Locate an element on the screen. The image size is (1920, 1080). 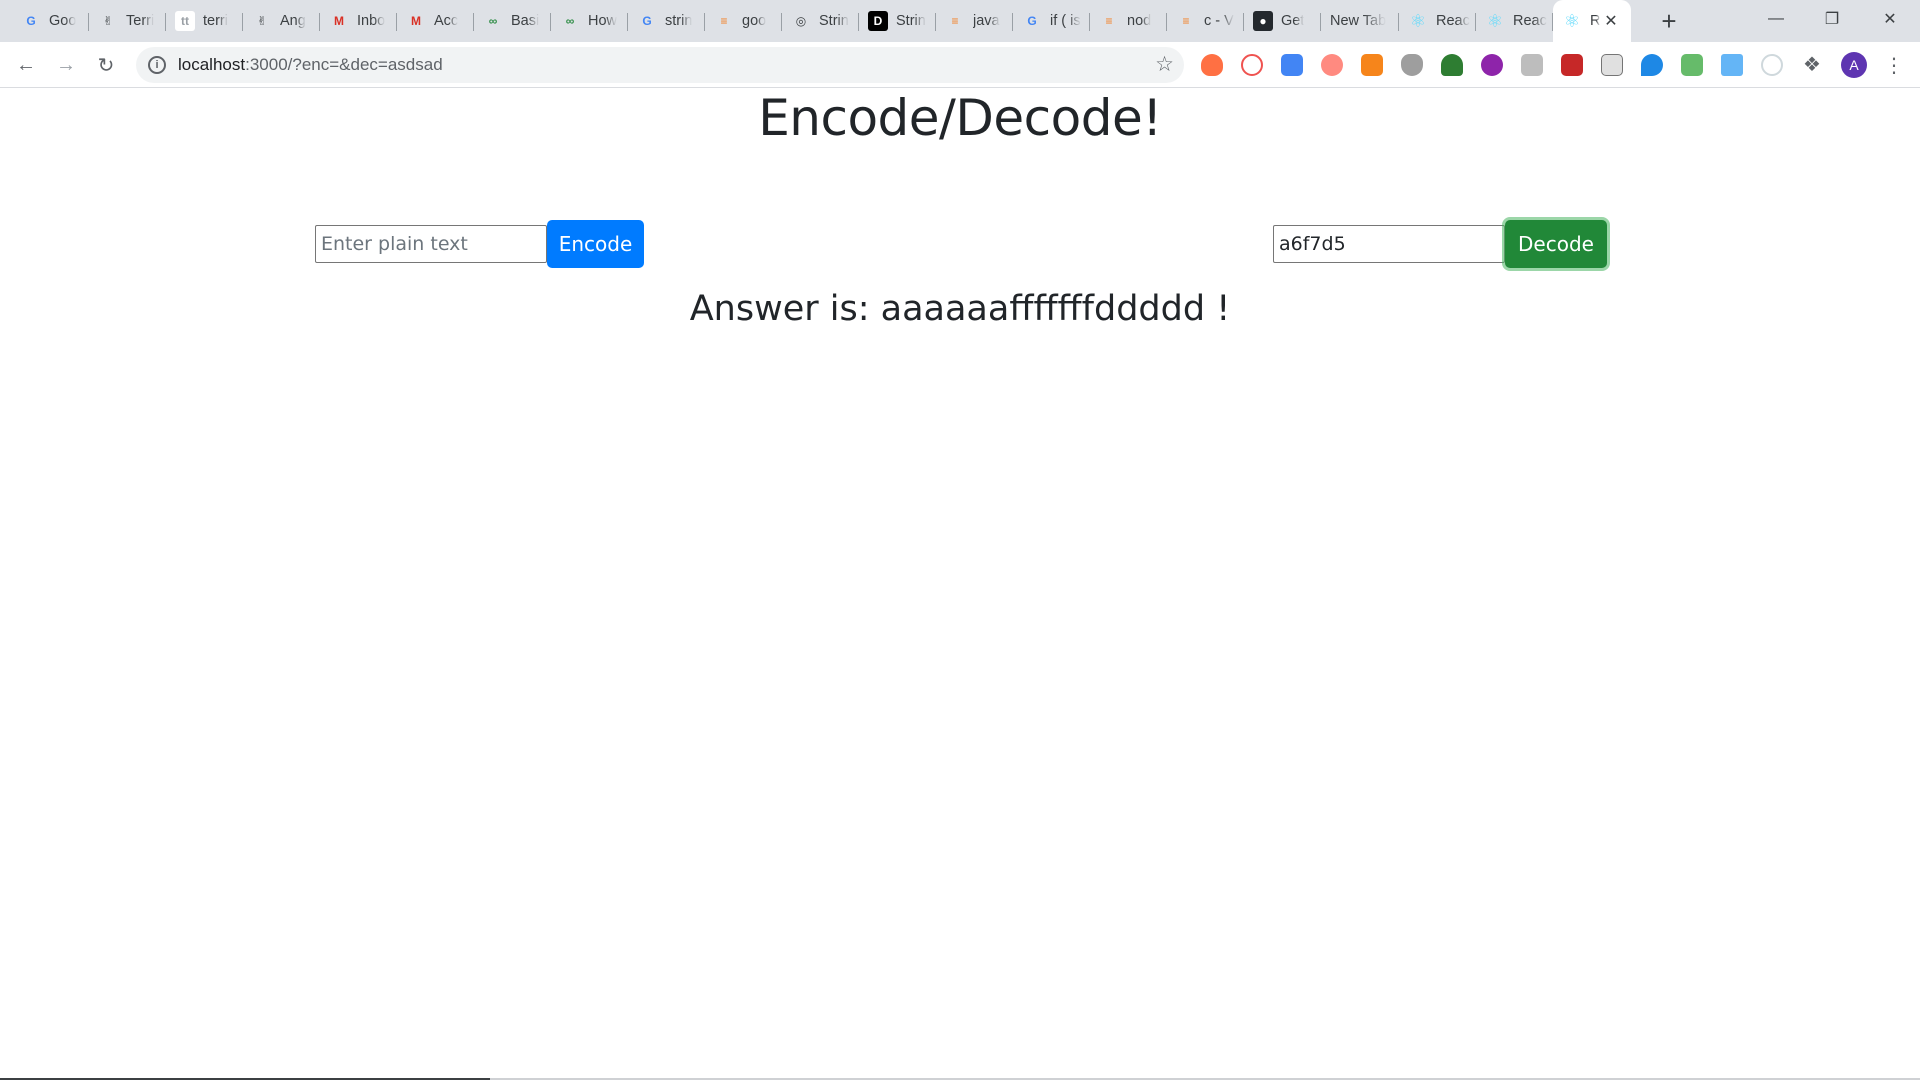
encode-button: Encode is located at coordinates (595, 244).